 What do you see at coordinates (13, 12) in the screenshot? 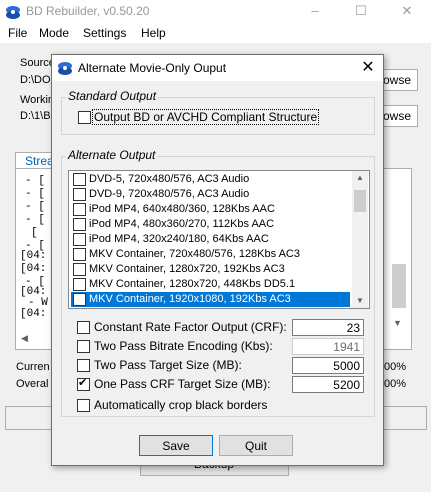
I see `app-icon` at bounding box center [13, 12].